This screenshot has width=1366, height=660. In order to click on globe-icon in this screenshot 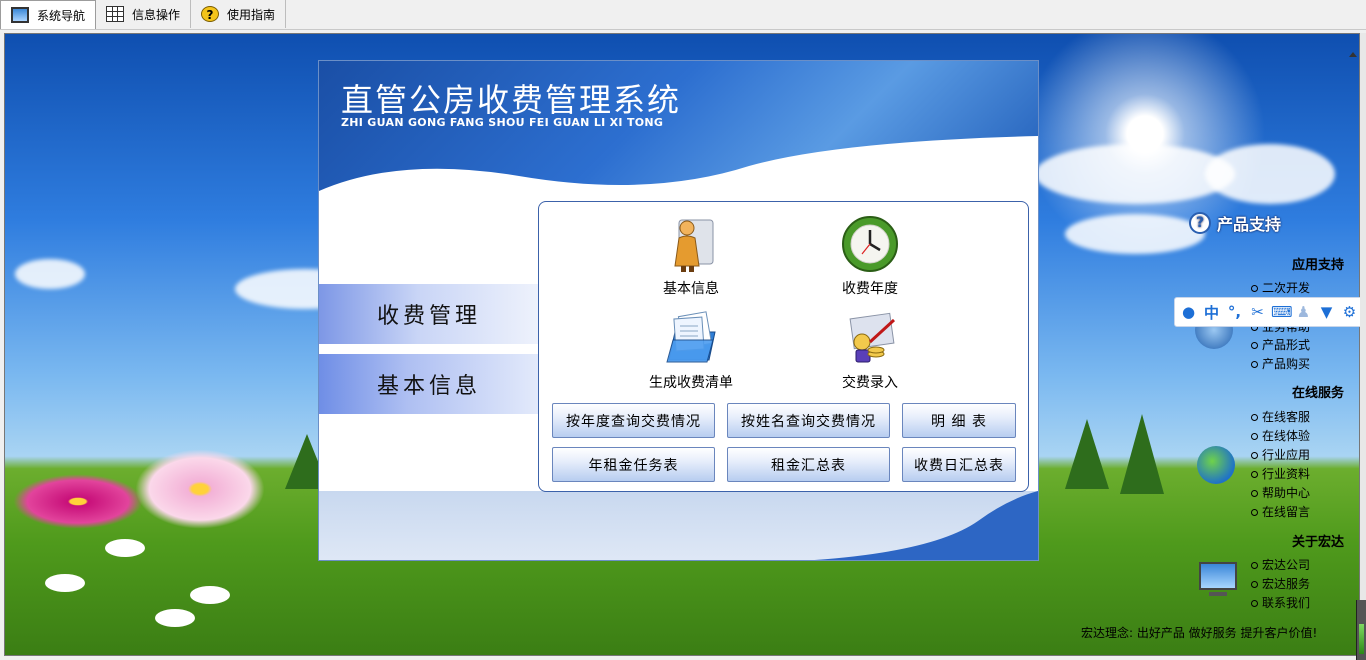, I will do `click(1216, 465)`.